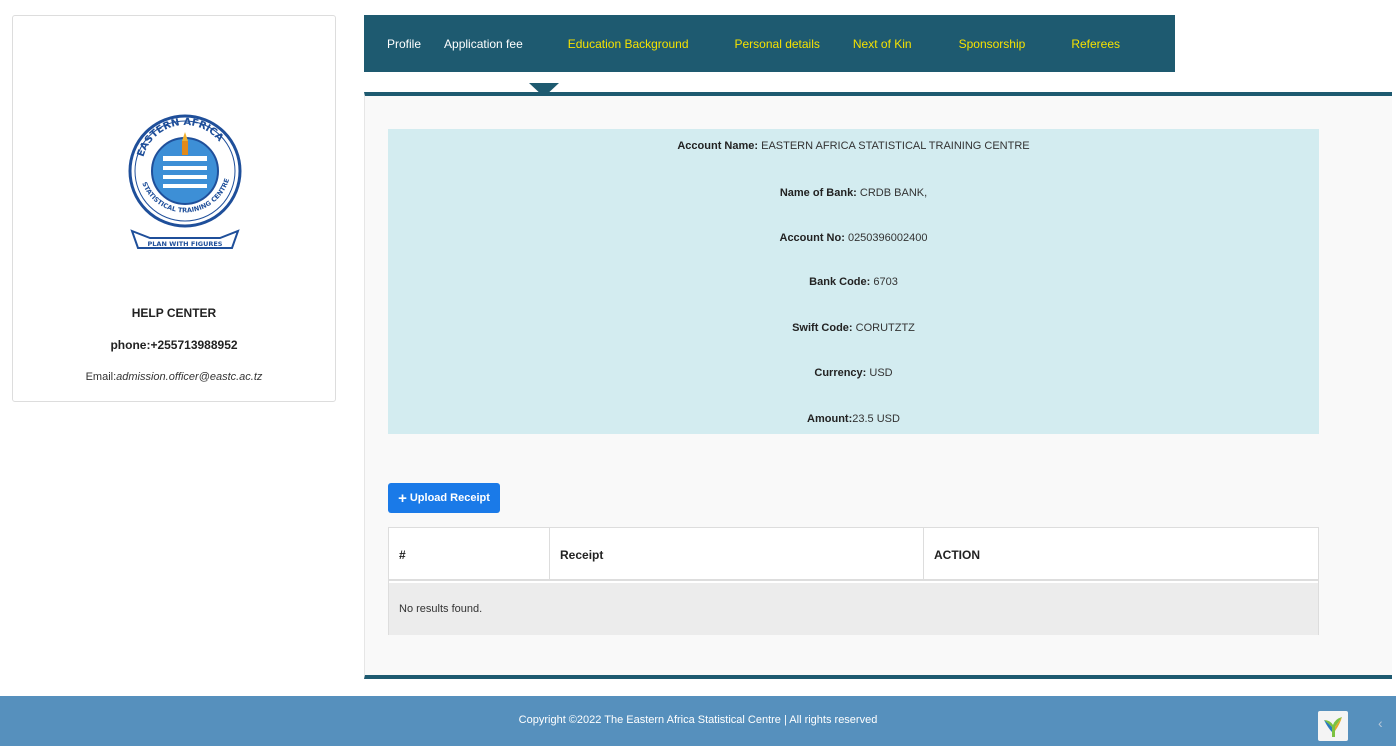 The image size is (1396, 746). Describe the element at coordinates (892, 193) in the screenshot. I see `bank-name-value: CRDB BANK,` at that location.